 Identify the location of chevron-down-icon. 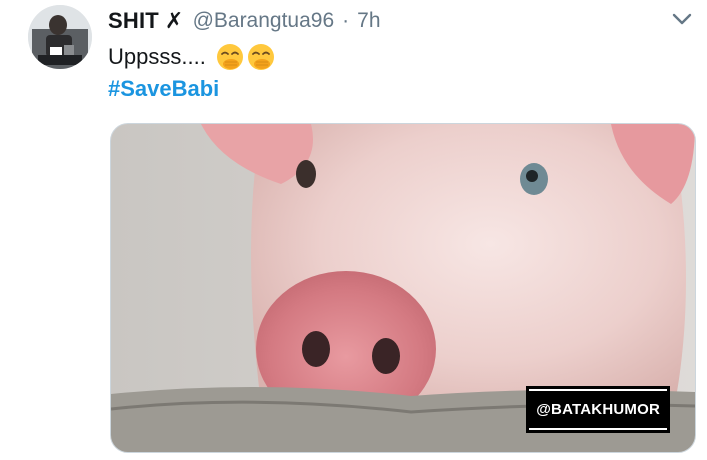
(682, 19).